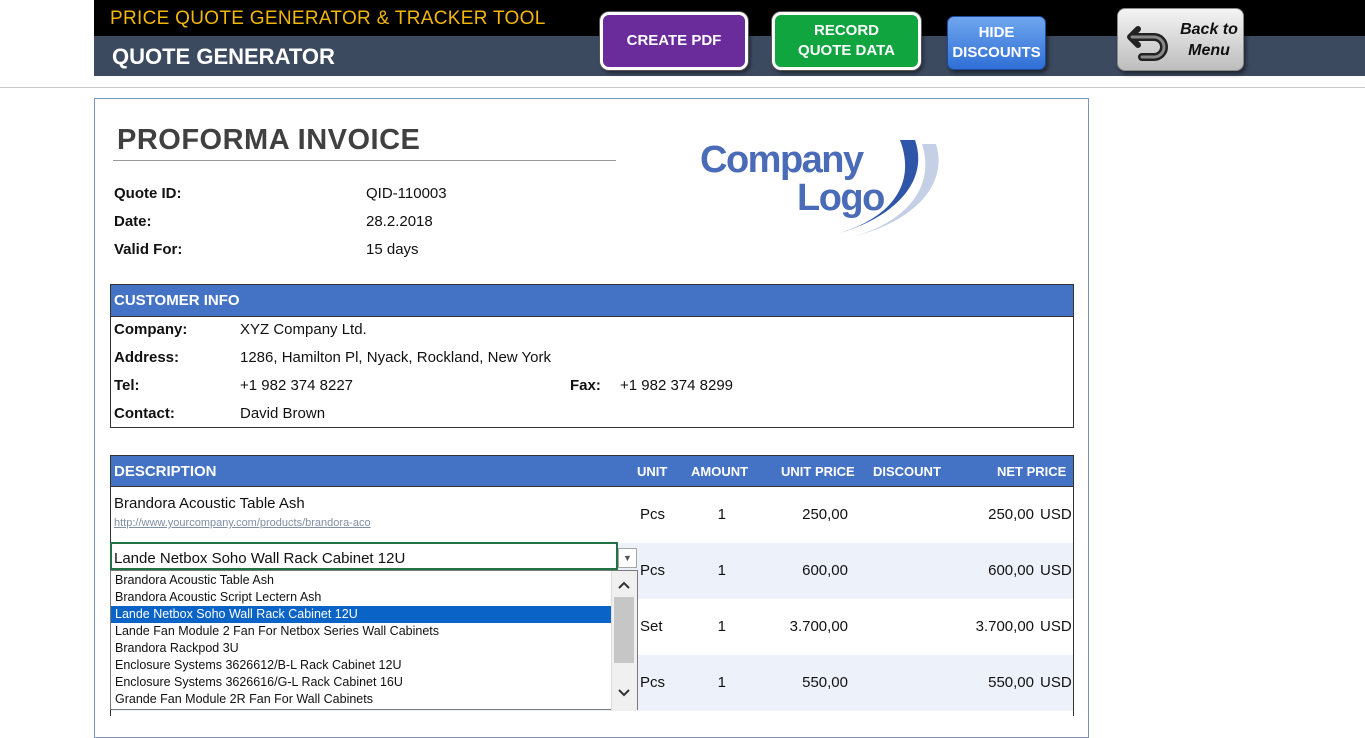 The height and width of the screenshot is (738, 1365). I want to click on tel-value: +1 982 374 8227, so click(296, 385).